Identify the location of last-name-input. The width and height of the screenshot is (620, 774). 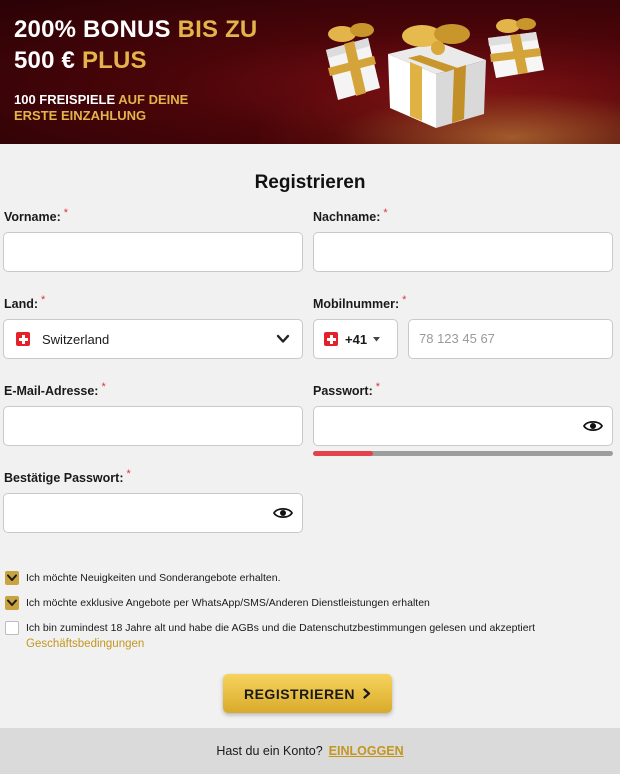
(463, 252).